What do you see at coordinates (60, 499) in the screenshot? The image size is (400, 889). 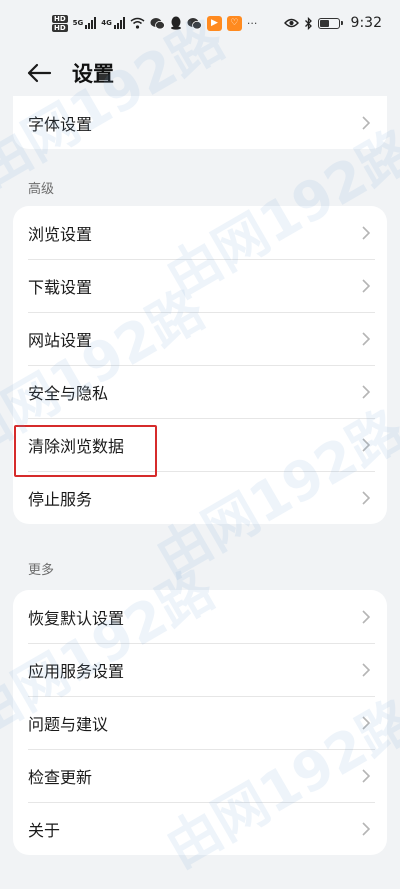 I see `settings-item-label: 停止服务` at bounding box center [60, 499].